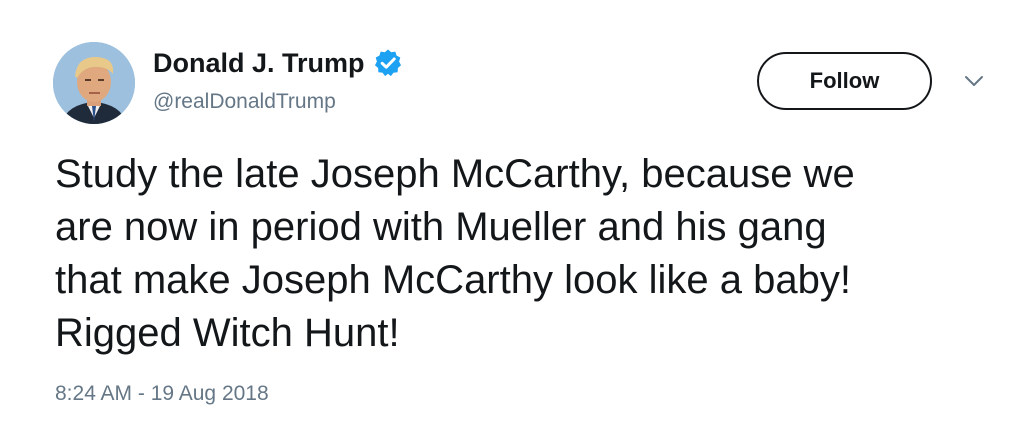 Image resolution: width=1024 pixels, height=427 pixels. I want to click on tweet-timestamp: 8:24 AM - 19 Aug 2018, so click(162, 394).